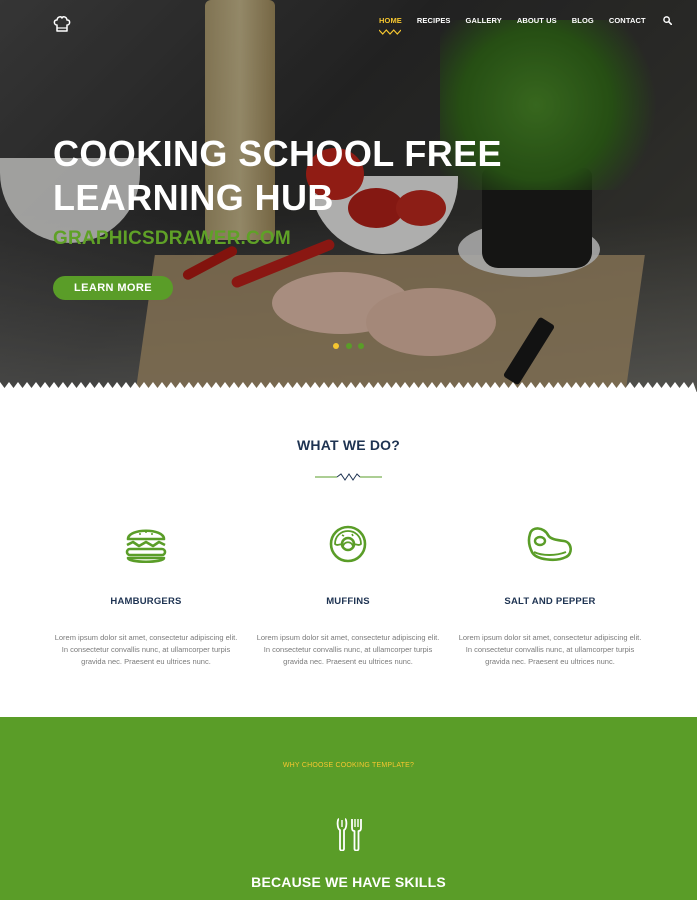  I want to click on learn-more-button: LEARN MORE, so click(113, 288).